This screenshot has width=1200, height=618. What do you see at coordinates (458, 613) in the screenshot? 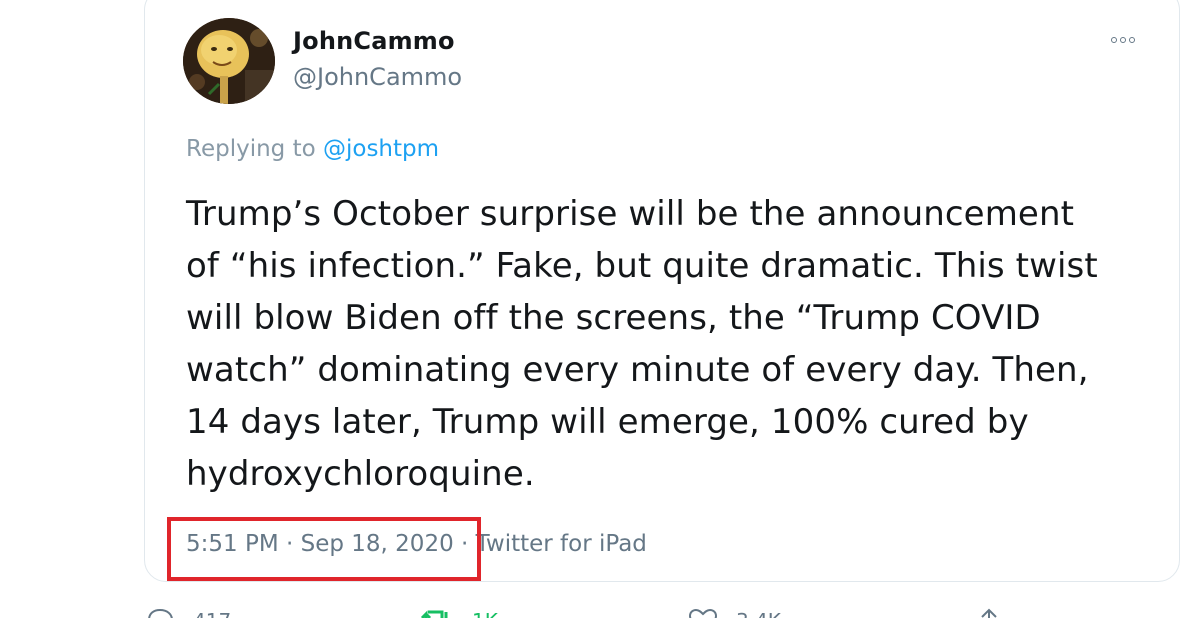
I see `retweet-button: 1K` at bounding box center [458, 613].